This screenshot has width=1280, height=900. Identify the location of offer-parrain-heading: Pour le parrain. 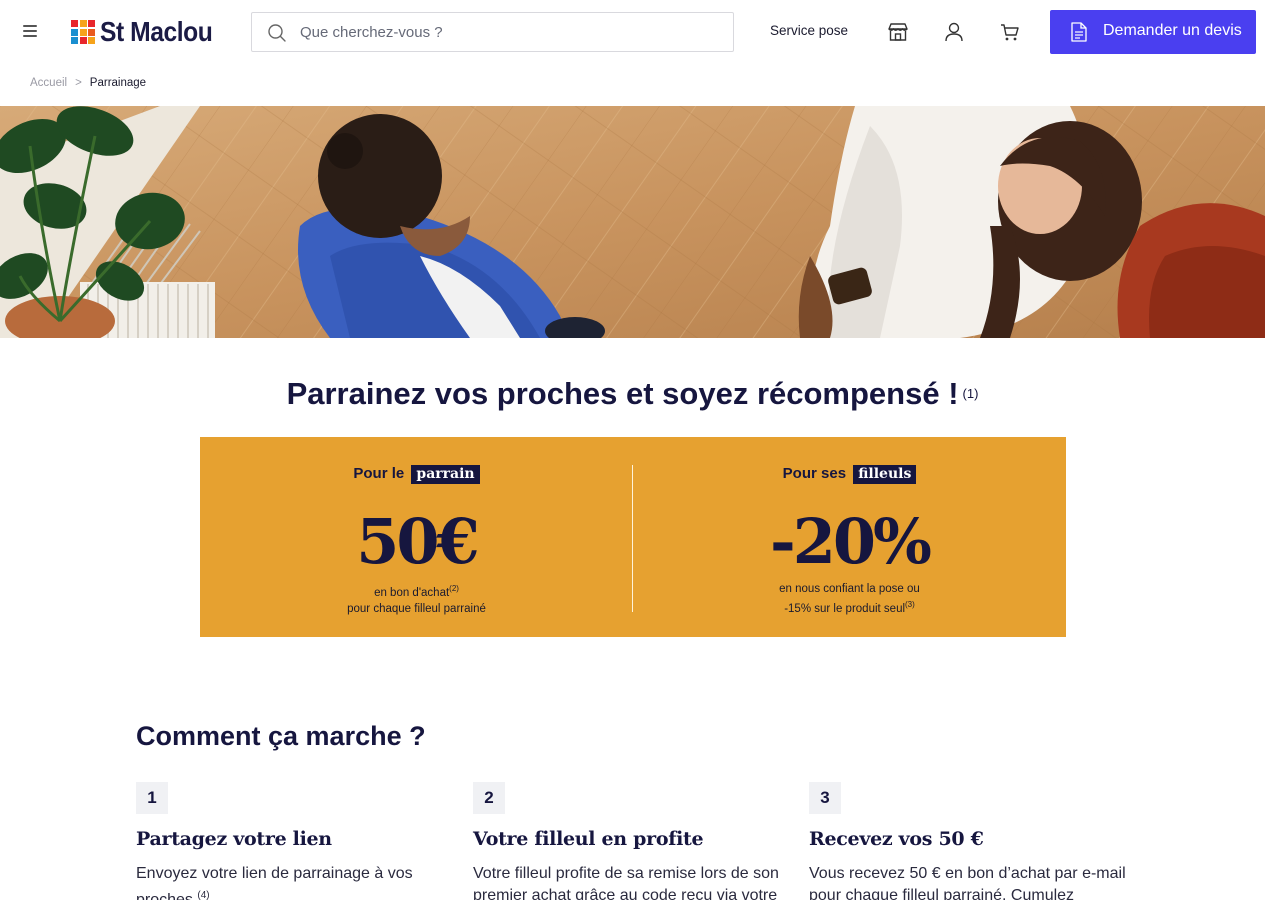
(416, 474).